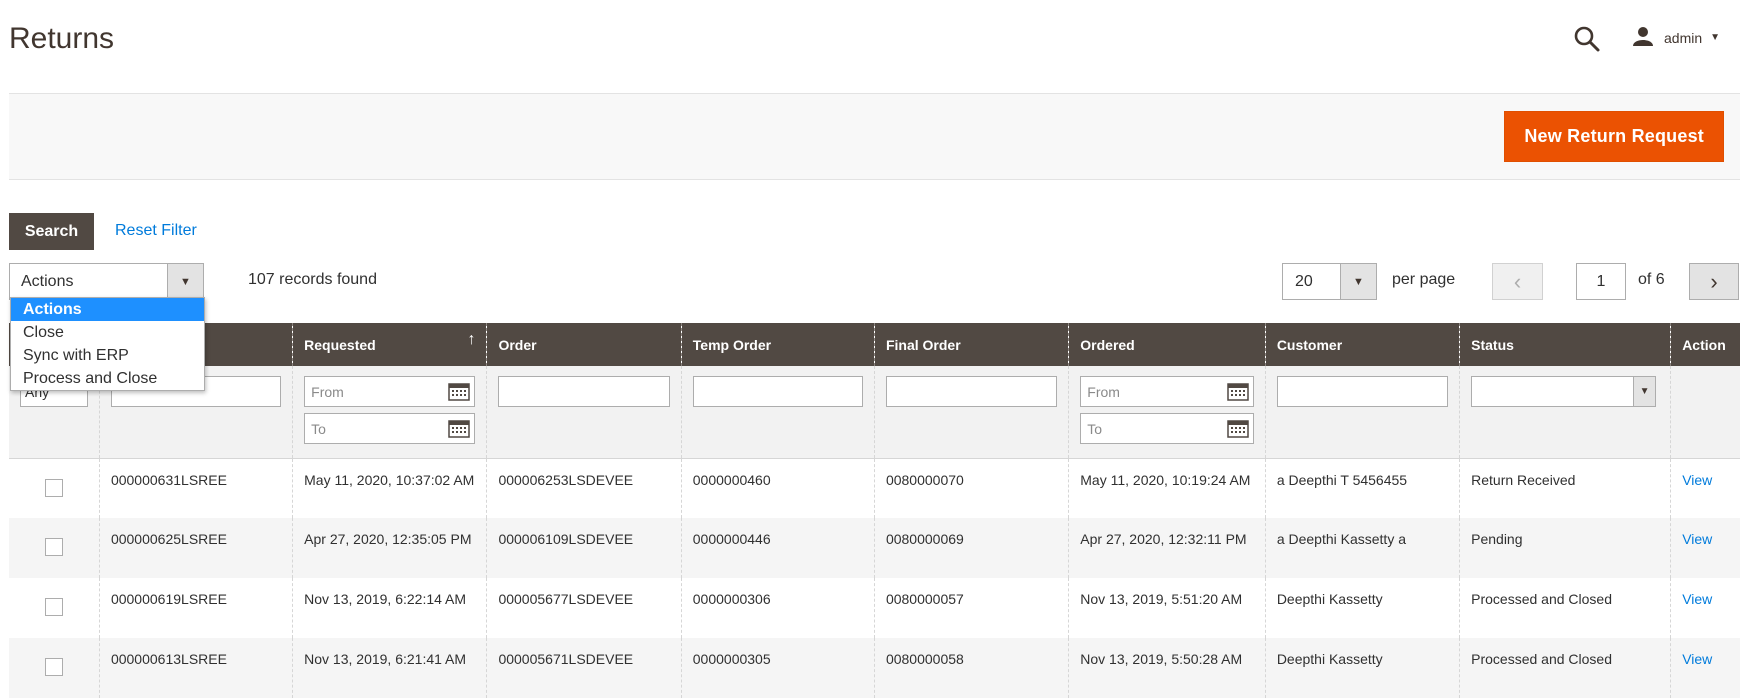  Describe the element at coordinates (195, 608) in the screenshot. I see `cell-id: 000000619LSREE` at that location.